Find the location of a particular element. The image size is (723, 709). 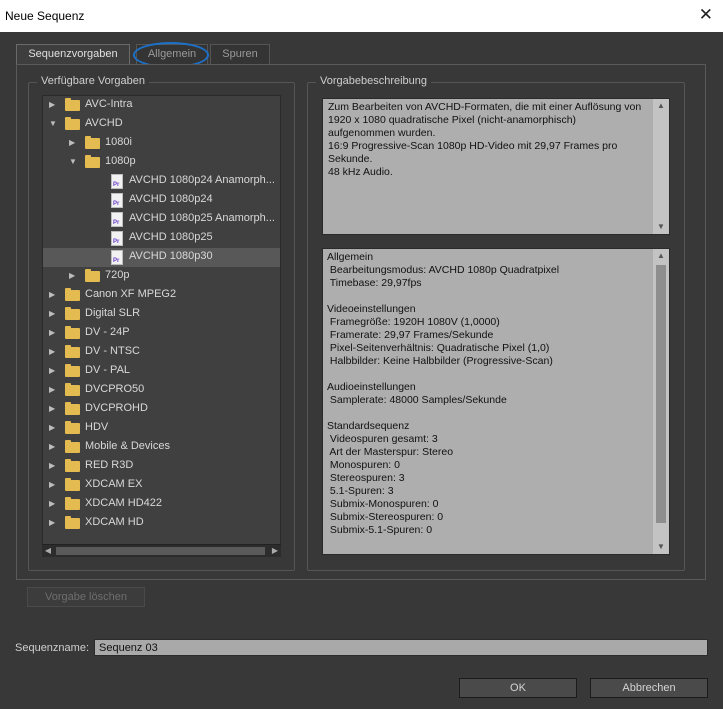

close-icon: ✕ is located at coordinates (706, 15).